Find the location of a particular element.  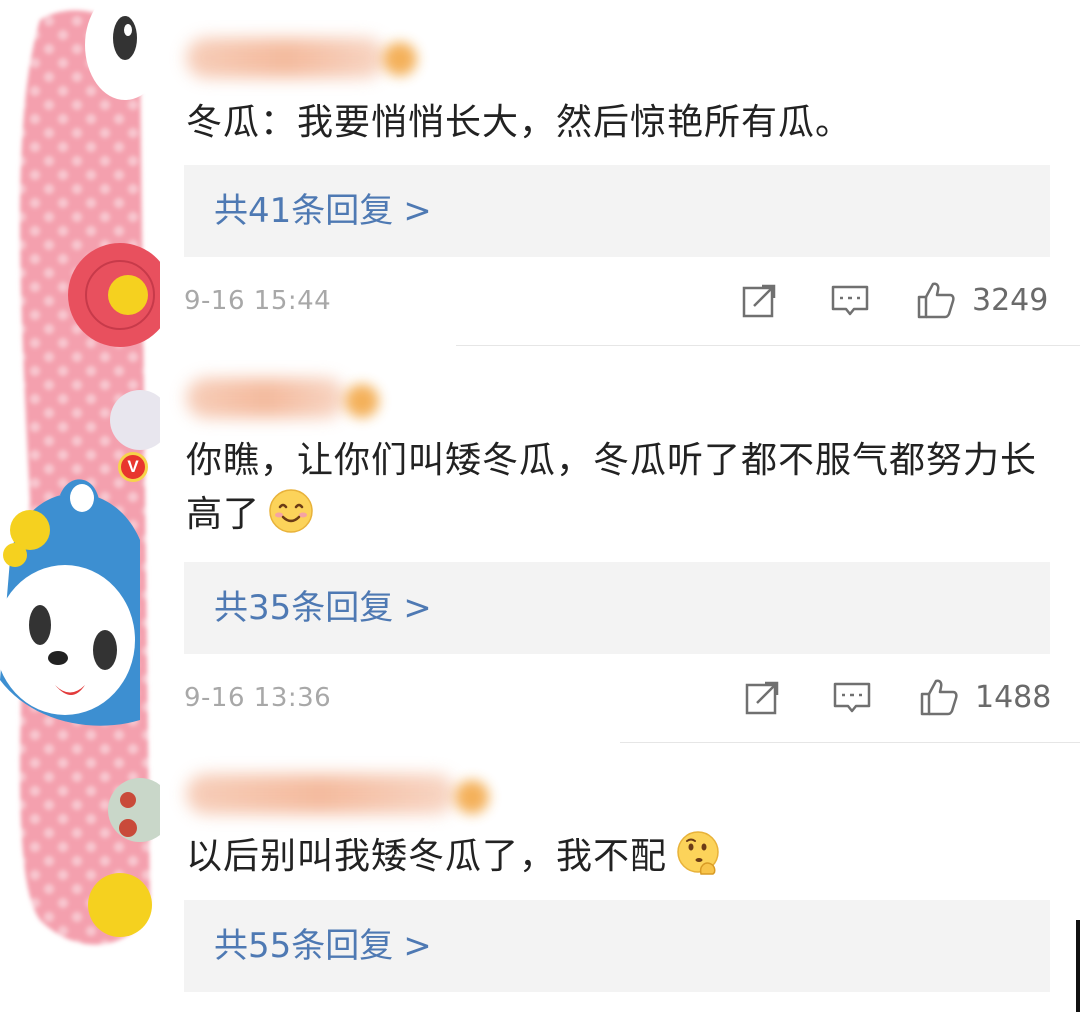

replies-count-label: 共55条回复 is located at coordinates (304, 946).